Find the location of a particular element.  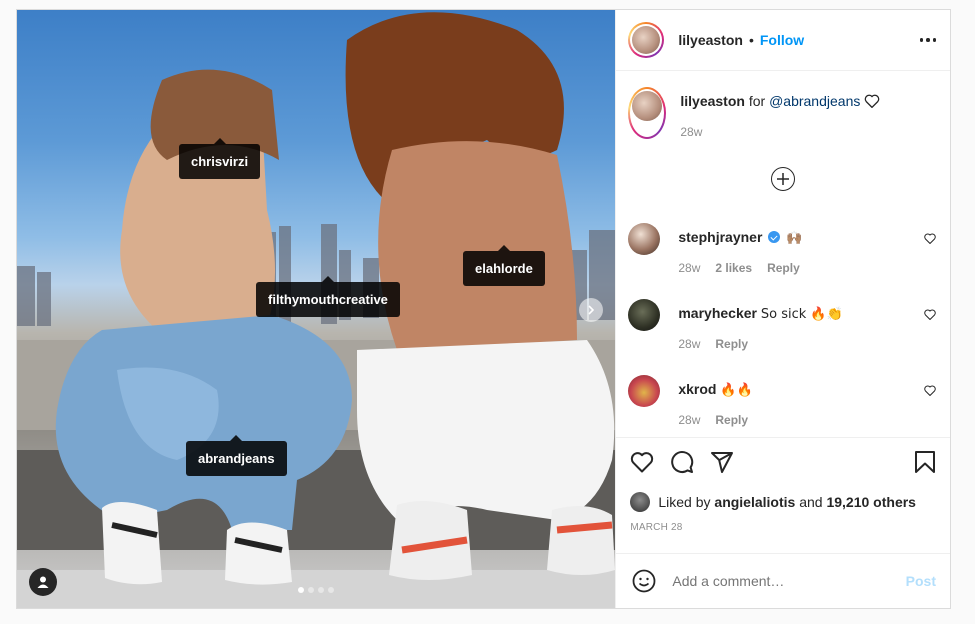

author-avatar-ring is located at coordinates (646, 40).